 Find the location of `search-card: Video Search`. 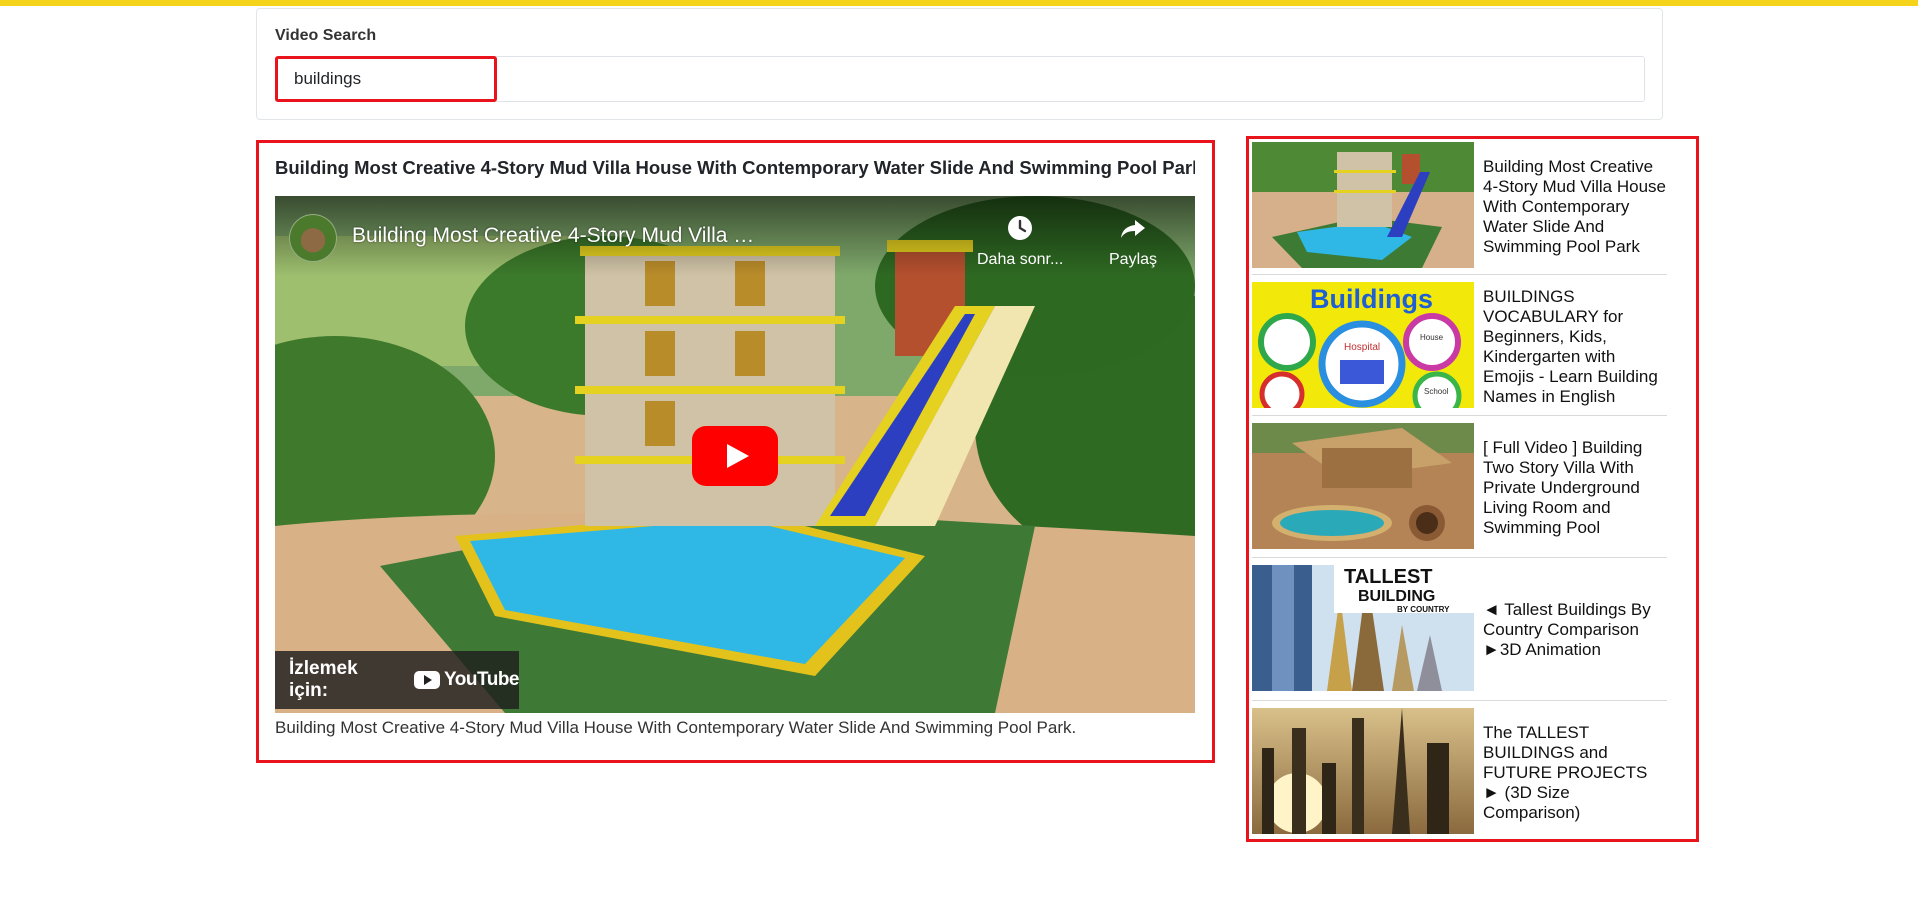

search-card: Video Search is located at coordinates (959, 64).